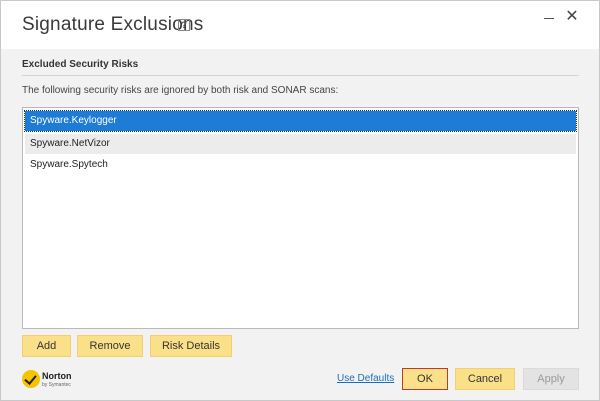 This screenshot has width=600, height=401. I want to click on norton-brand: Norton, so click(57, 376).